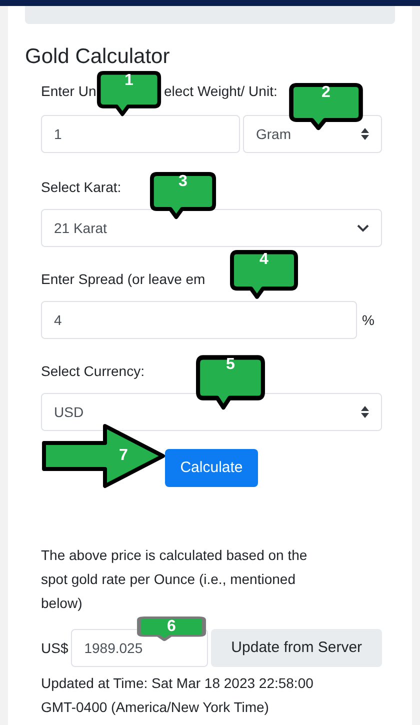 The width and height of the screenshot is (420, 725). I want to click on weight-label: elect Weight/ Unit:, so click(221, 91).